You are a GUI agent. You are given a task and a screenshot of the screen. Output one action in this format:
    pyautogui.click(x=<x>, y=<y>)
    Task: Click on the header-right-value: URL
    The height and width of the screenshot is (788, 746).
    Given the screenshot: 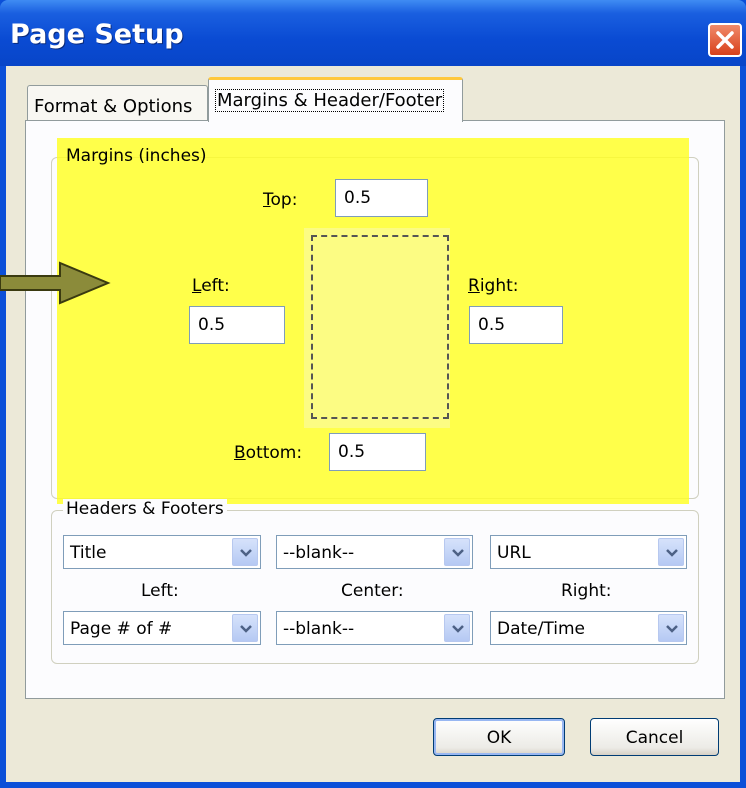 What is the action you would take?
    pyautogui.click(x=514, y=553)
    